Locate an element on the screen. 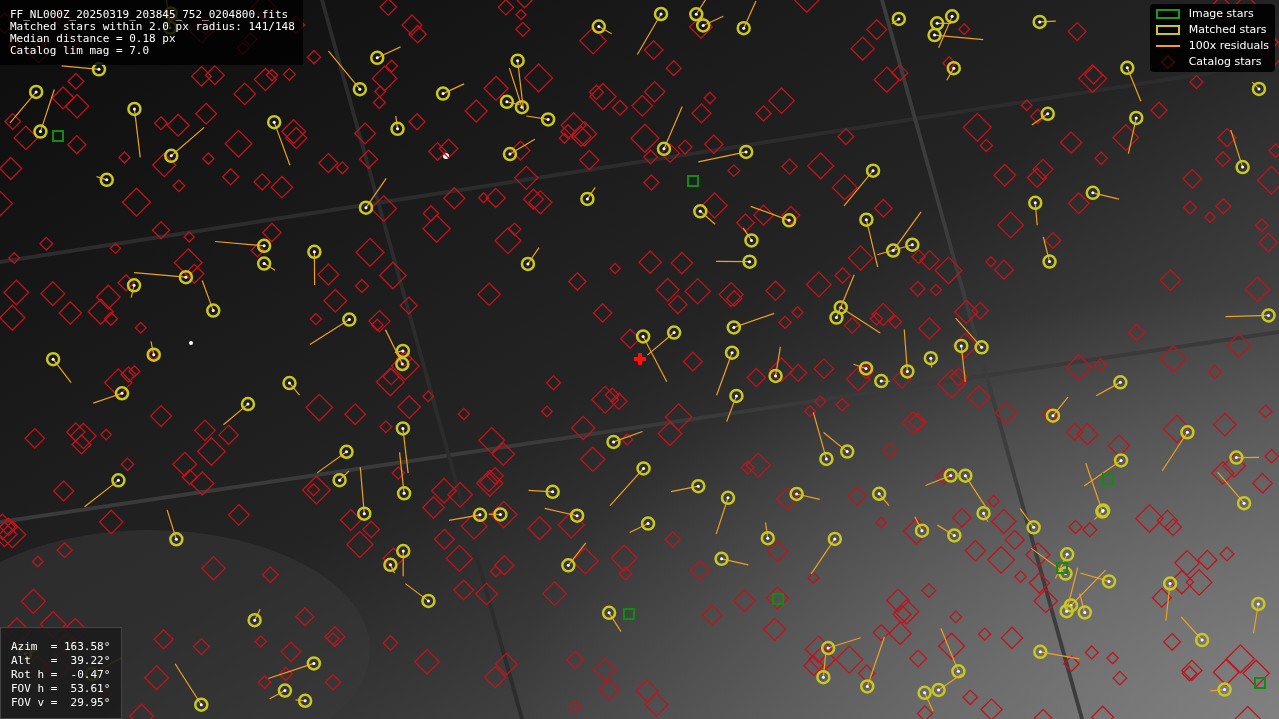 This screenshot has height=719, width=1279. legend-label: Image stars is located at coordinates (1221, 13).